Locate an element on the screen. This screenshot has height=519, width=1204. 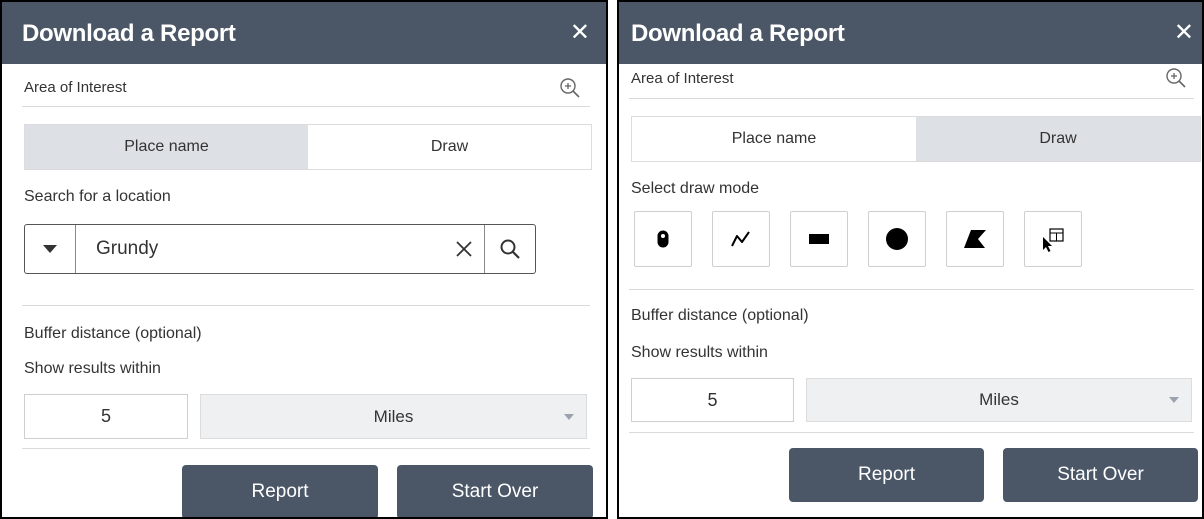
draw-circle-button is located at coordinates (897, 239).